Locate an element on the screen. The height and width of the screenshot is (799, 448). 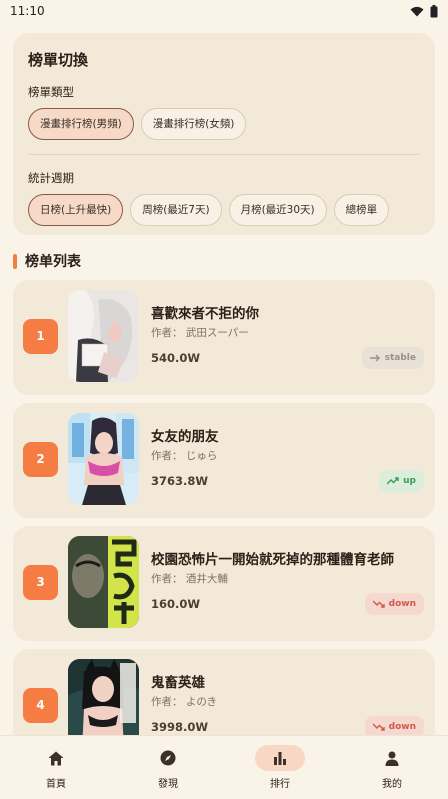
nav-label: 首頁 is located at coordinates (56, 784).